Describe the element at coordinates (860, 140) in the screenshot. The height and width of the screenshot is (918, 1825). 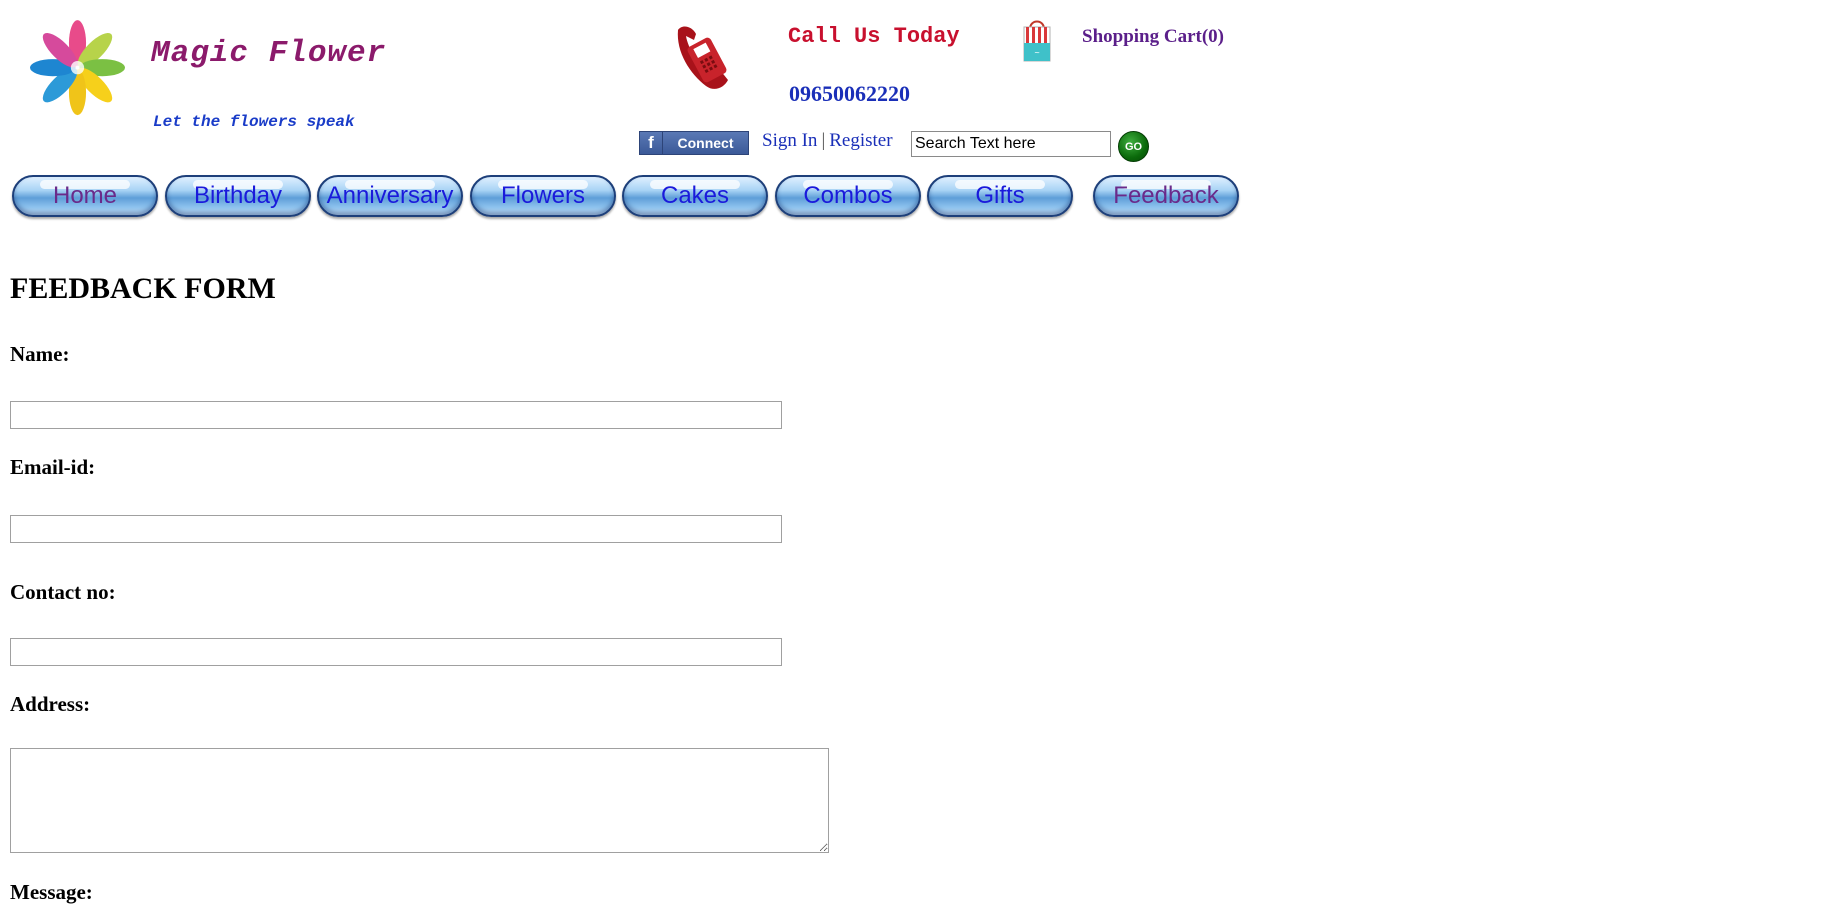
I see `register-link: Register` at that location.